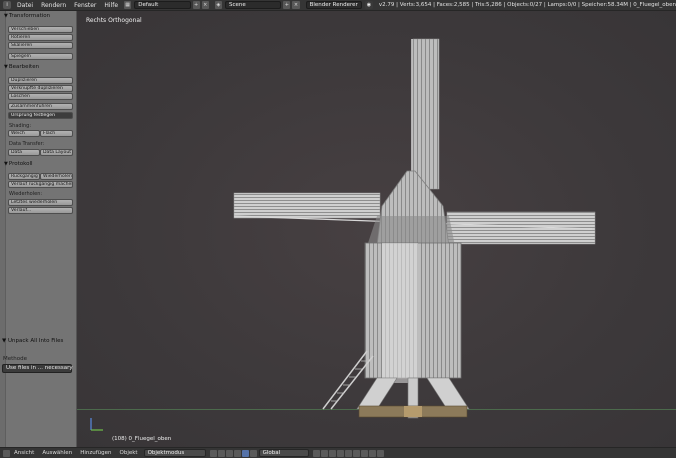 Image resolution: width=676 pixels, height=458 pixels. I want to click on shading-mode-icon, so click(213, 453).